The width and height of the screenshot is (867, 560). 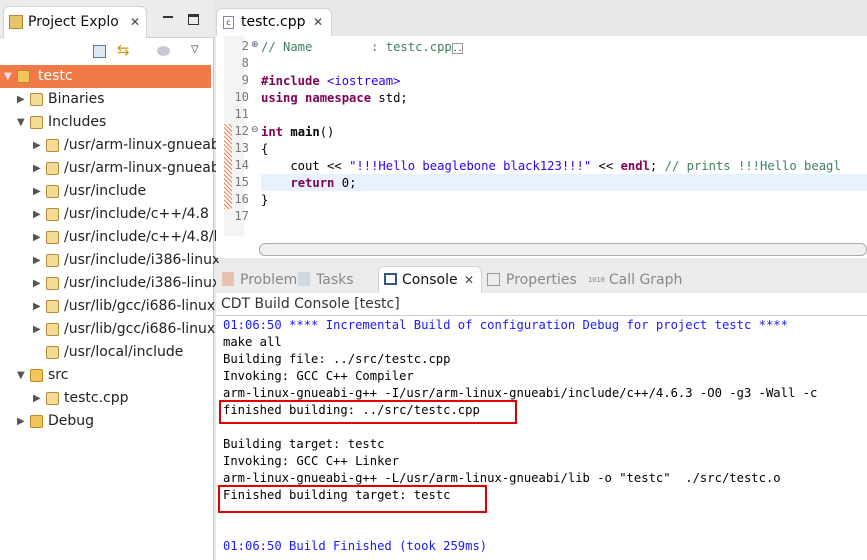 What do you see at coordinates (105, 99) in the screenshot?
I see `tree-item: ▶ Binaries` at bounding box center [105, 99].